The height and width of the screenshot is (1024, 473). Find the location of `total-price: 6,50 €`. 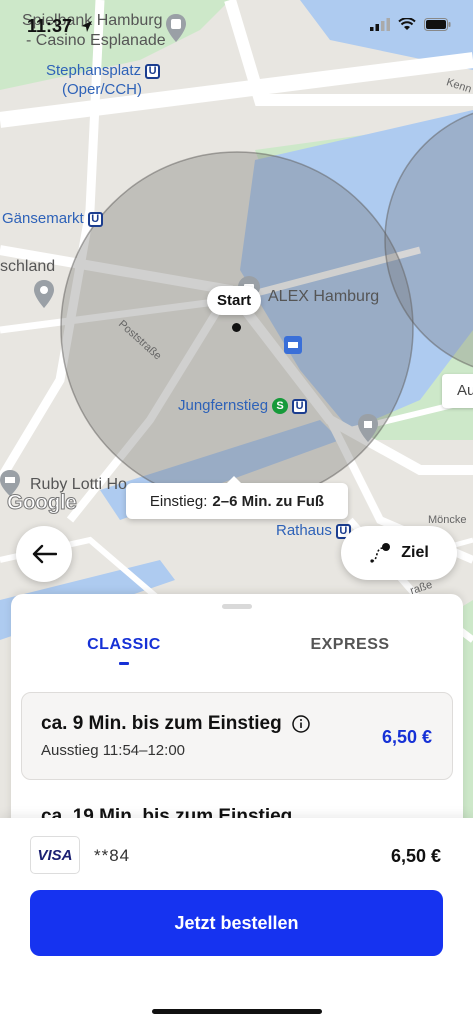

total-price: 6,50 € is located at coordinates (415, 856).